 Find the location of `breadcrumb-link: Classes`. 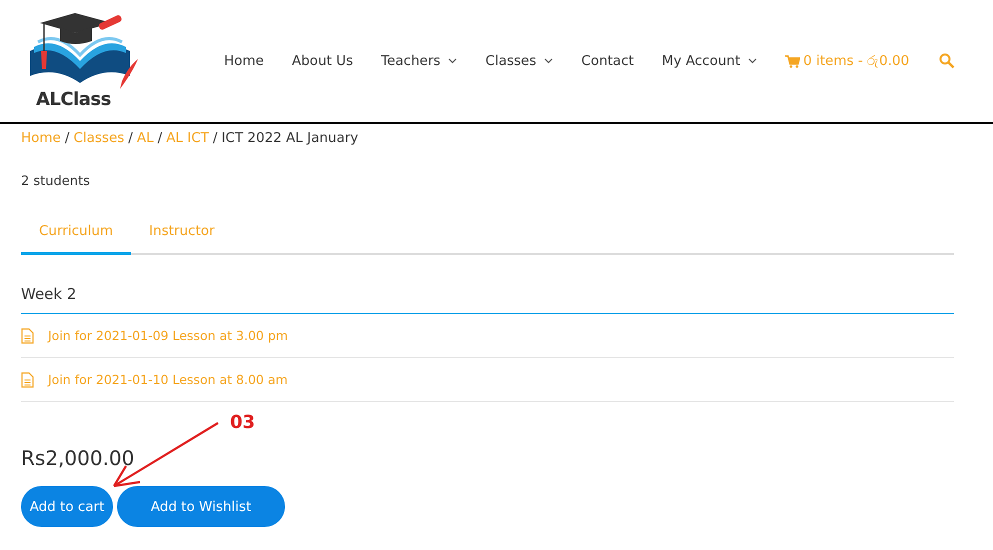

breadcrumb-link: Classes is located at coordinates (98, 140).